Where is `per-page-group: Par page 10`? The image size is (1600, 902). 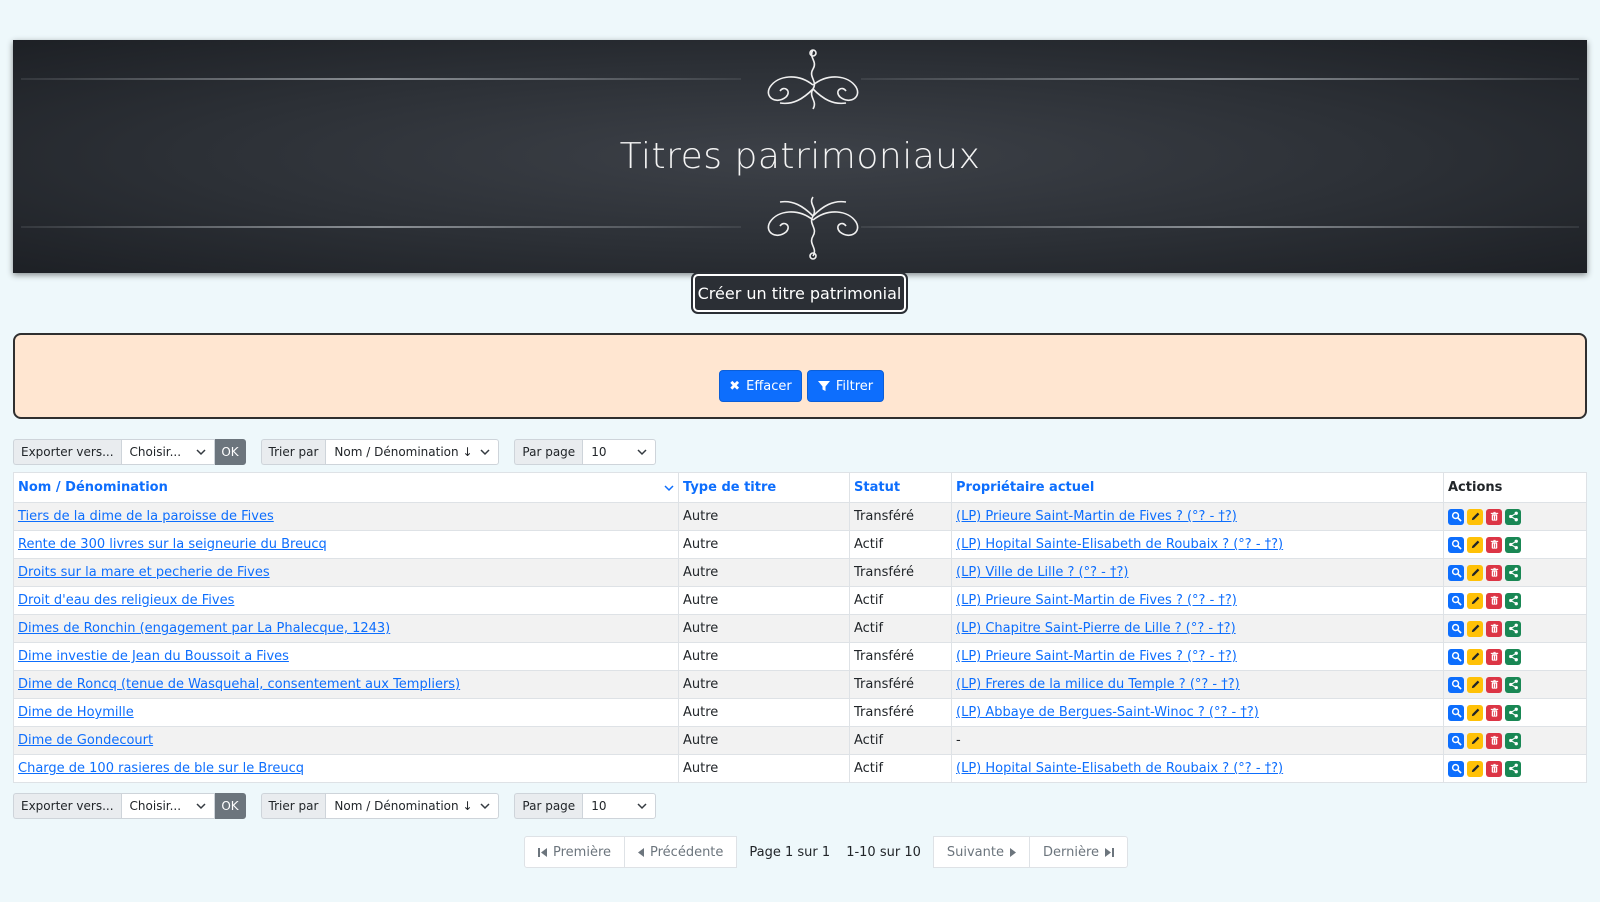 per-page-group: Par page 10 is located at coordinates (585, 806).